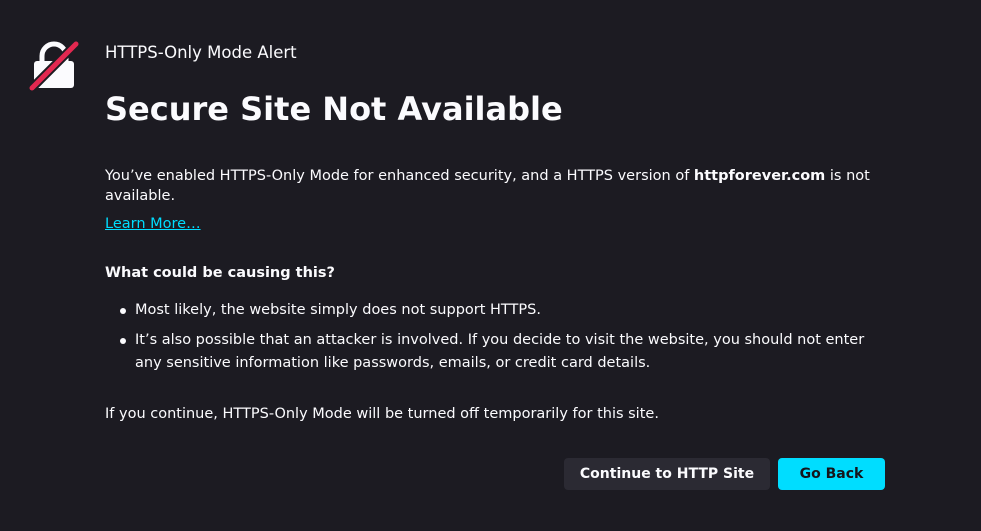 The width and height of the screenshot is (981, 531). I want to click on continue-to-http-button: Continue to HTTP Site, so click(667, 474).